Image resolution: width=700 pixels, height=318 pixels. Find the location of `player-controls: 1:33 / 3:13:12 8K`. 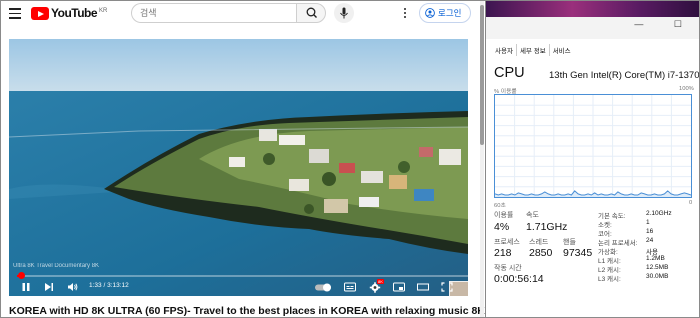

player-controls: 1:33 / 3:13:12 8K is located at coordinates (238, 284).